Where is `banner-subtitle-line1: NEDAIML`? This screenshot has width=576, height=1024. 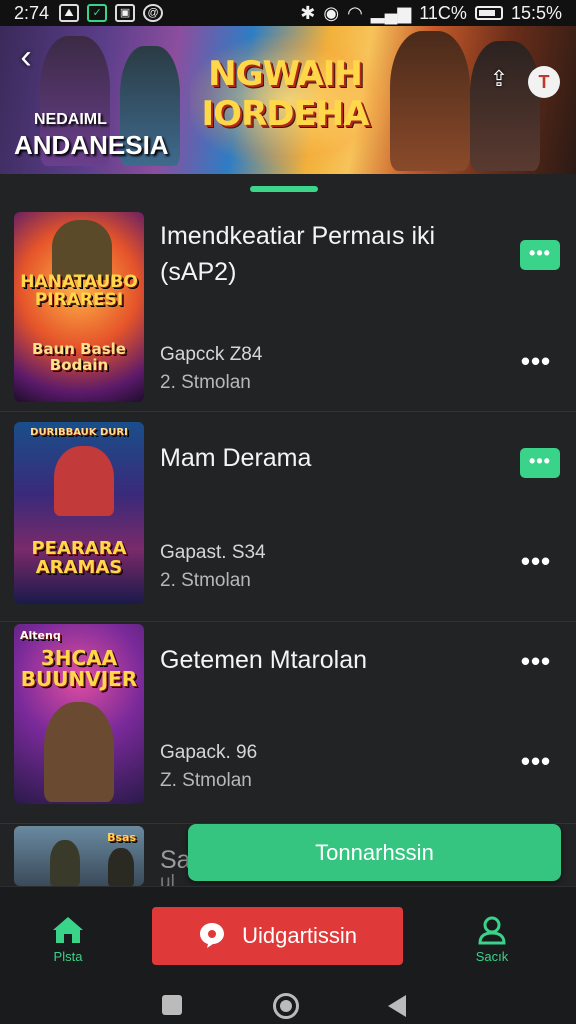
banner-subtitle-line1: NEDAIML is located at coordinates (70, 119).